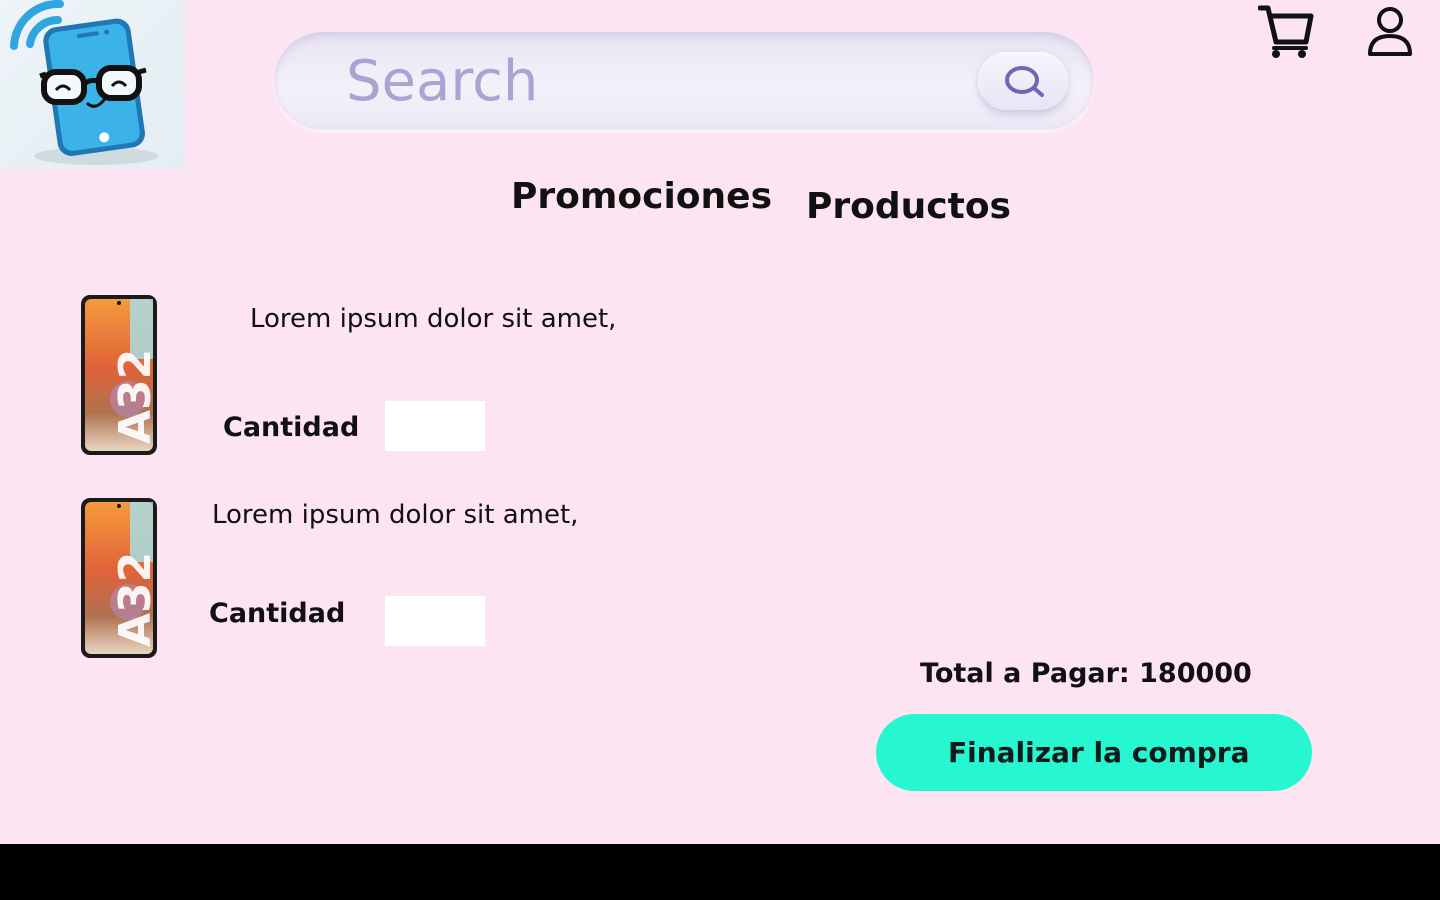 The width and height of the screenshot is (1440, 900). Describe the element at coordinates (646, 81) in the screenshot. I see `search-input` at that location.